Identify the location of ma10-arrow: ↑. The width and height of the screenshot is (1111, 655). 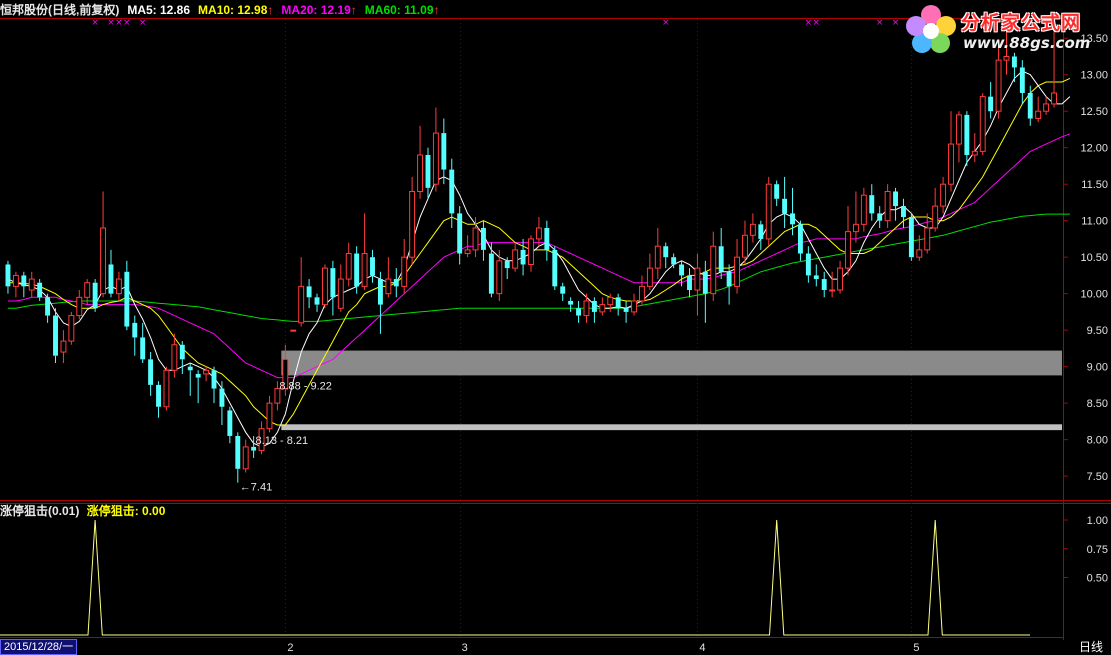
(270, 10).